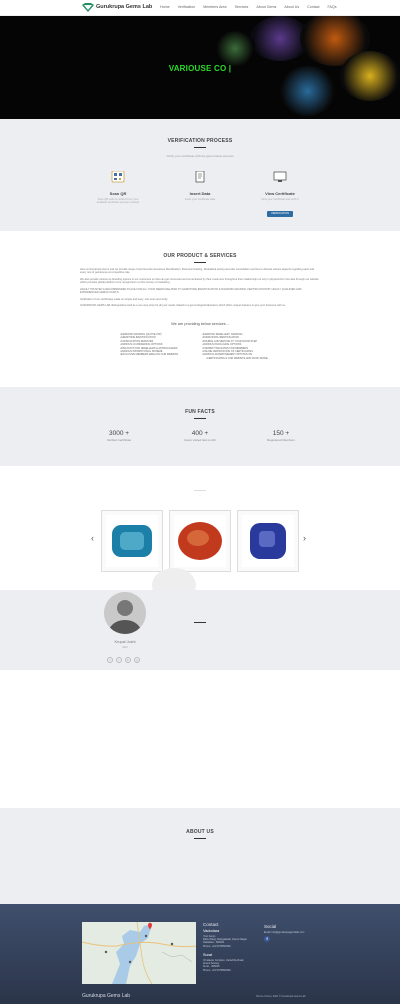 This screenshot has height=1004, width=400. What do you see at coordinates (200, 856) in the screenshot?
I see `about-us-section: ABOUT US` at bounding box center [200, 856].